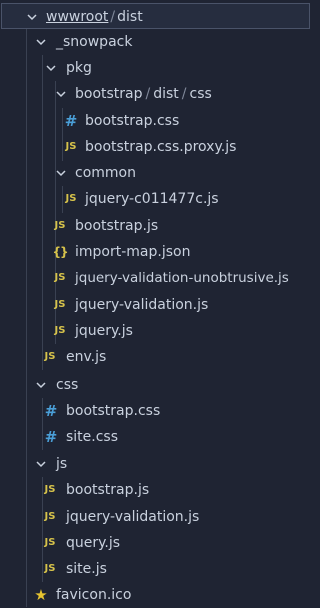 This screenshot has width=320, height=608. What do you see at coordinates (79, 68) in the screenshot?
I see `folder-label: pkg` at bounding box center [79, 68].